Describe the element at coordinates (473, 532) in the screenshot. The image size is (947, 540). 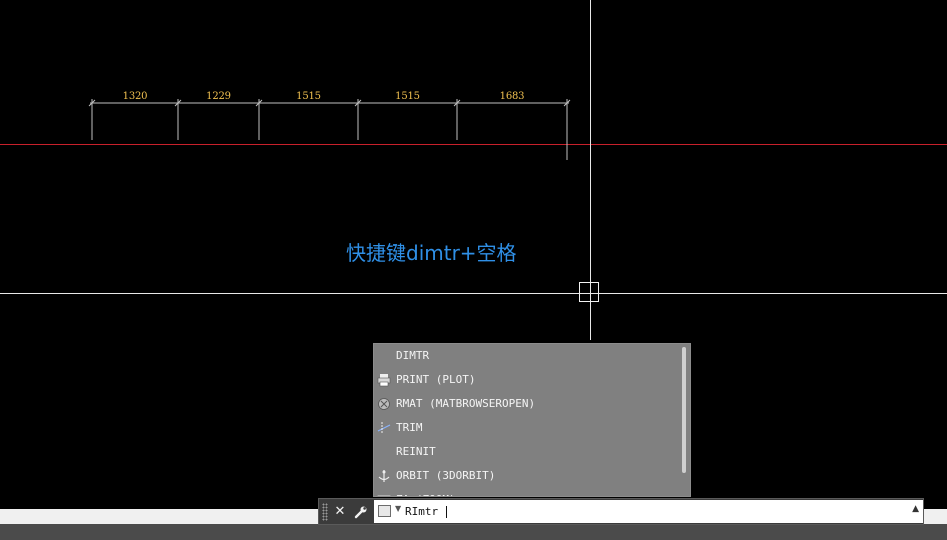
I see `status-bar` at that location.